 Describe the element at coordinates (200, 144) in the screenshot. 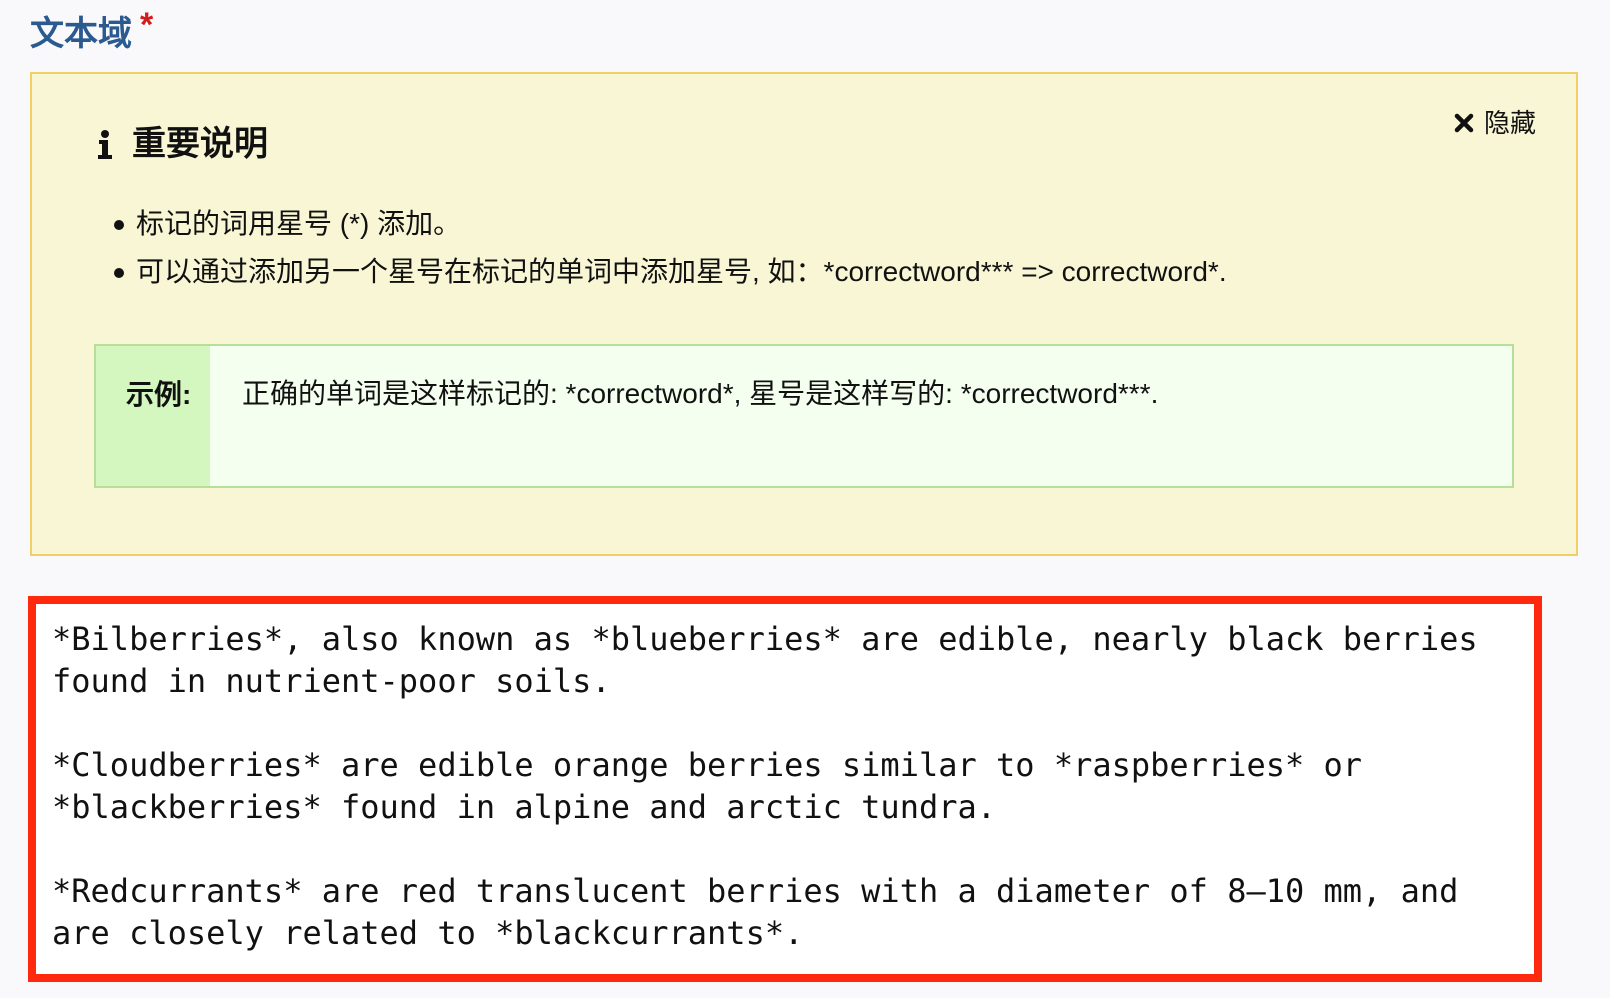

I see `notice-title: 重要说明` at that location.